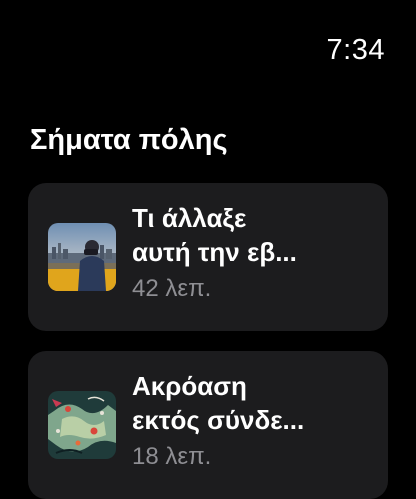  Describe the element at coordinates (172, 456) in the screenshot. I see `episode-duration: 18 λεπ.` at that location.